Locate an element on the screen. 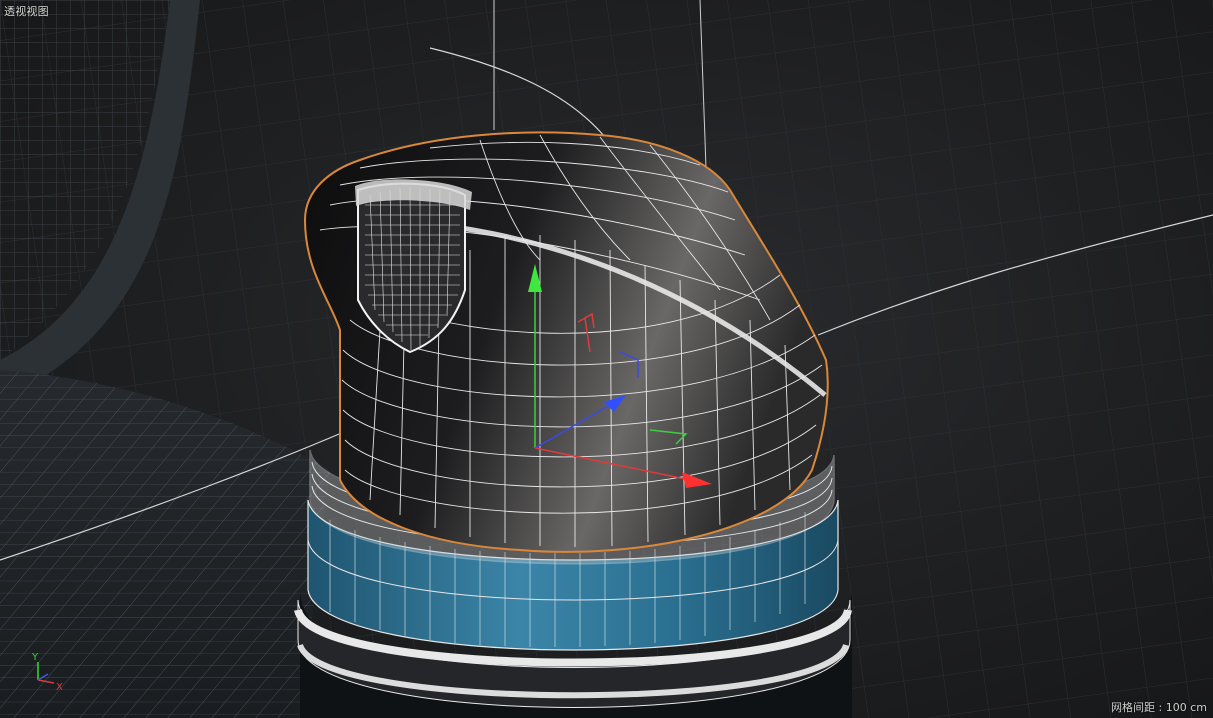  axis-z-line is located at coordinates (43, 677).